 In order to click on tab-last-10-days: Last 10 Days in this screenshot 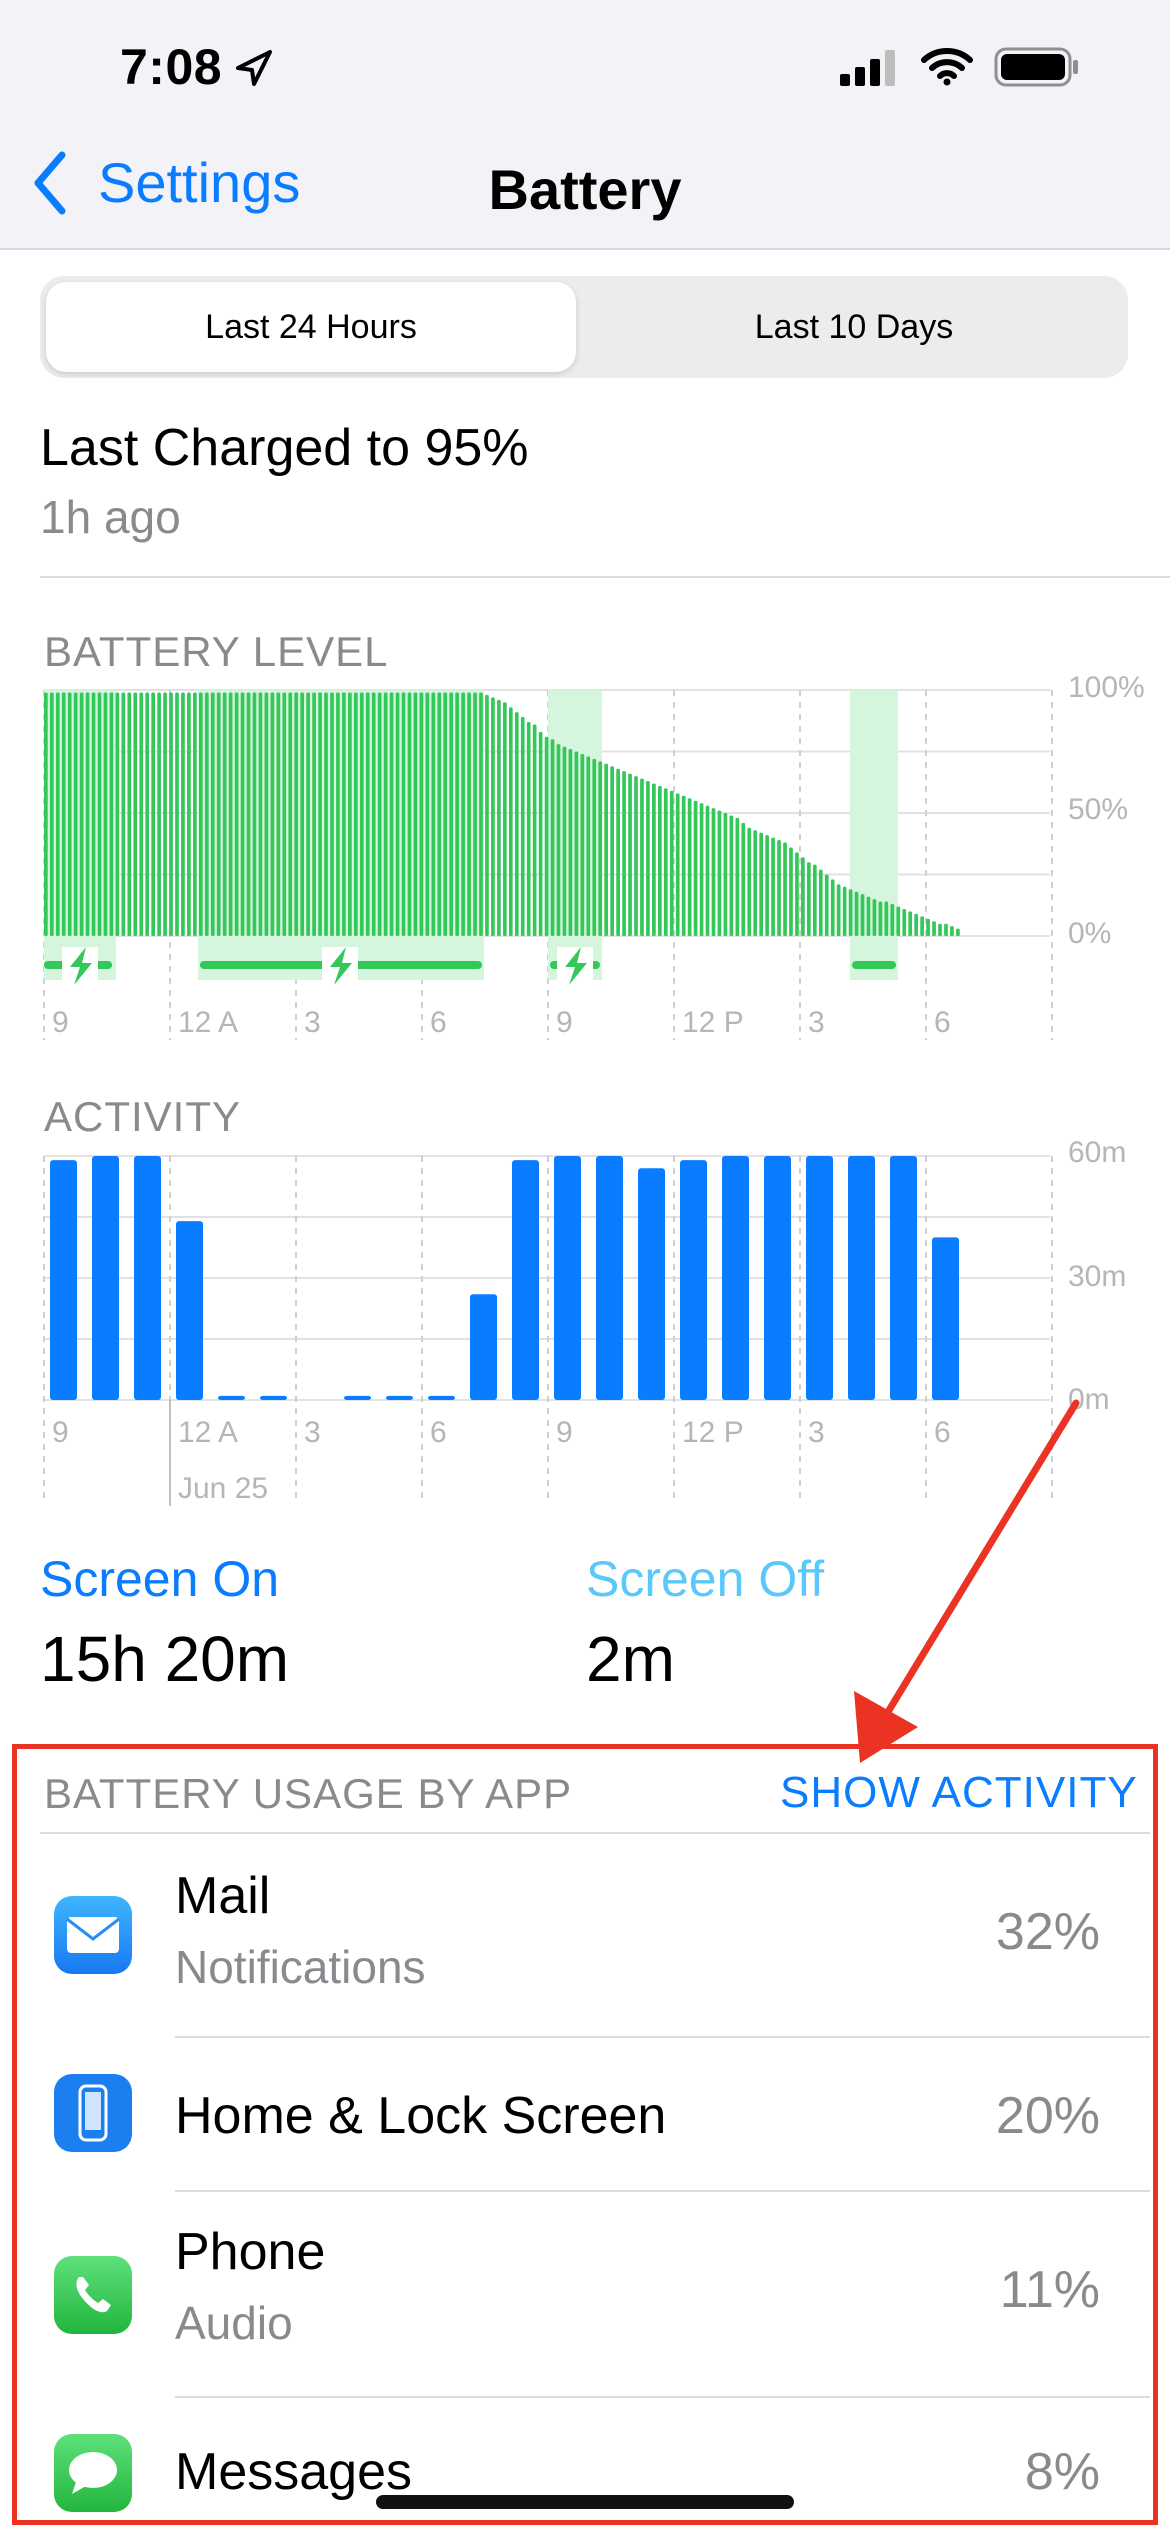, I will do `click(854, 327)`.